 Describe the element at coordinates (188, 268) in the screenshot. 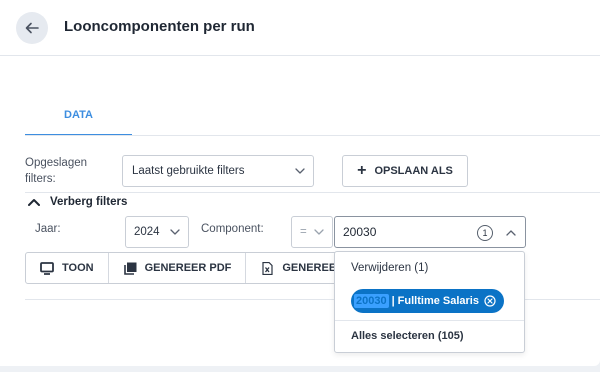

I see `generate-pdf-label: GENEREER PDF` at that location.